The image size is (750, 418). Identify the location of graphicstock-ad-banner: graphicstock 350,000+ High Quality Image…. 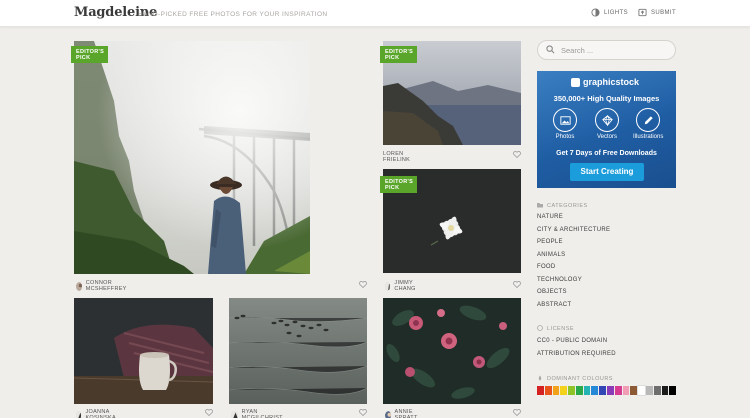
(606, 129).